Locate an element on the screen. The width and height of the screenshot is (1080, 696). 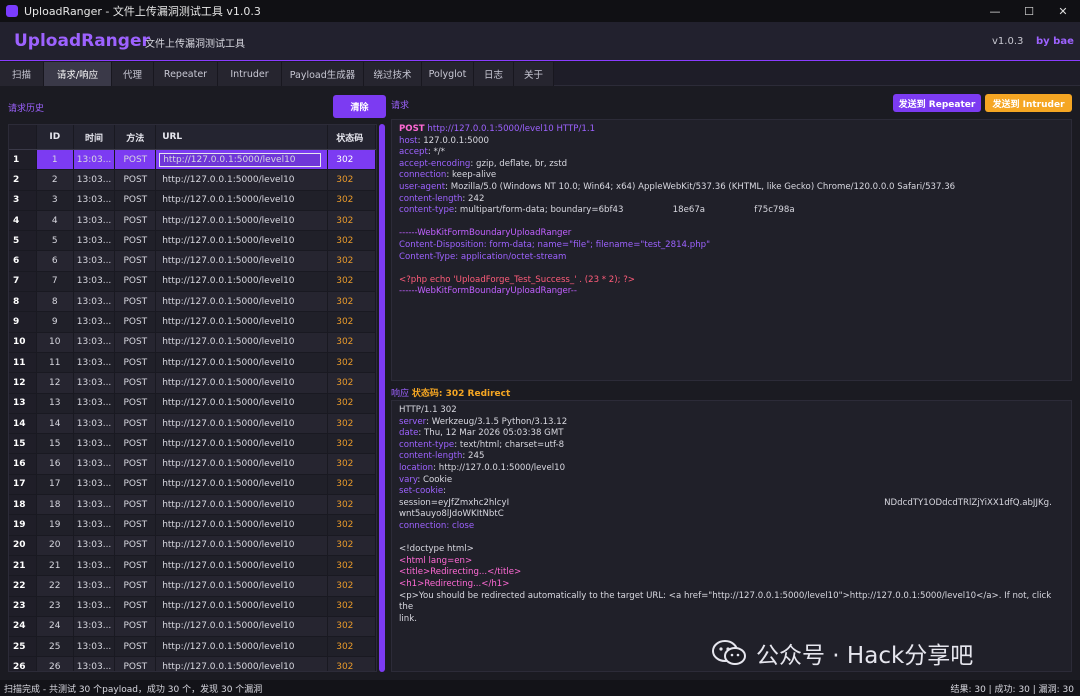
tab-2: 代理 is located at coordinates (133, 74).